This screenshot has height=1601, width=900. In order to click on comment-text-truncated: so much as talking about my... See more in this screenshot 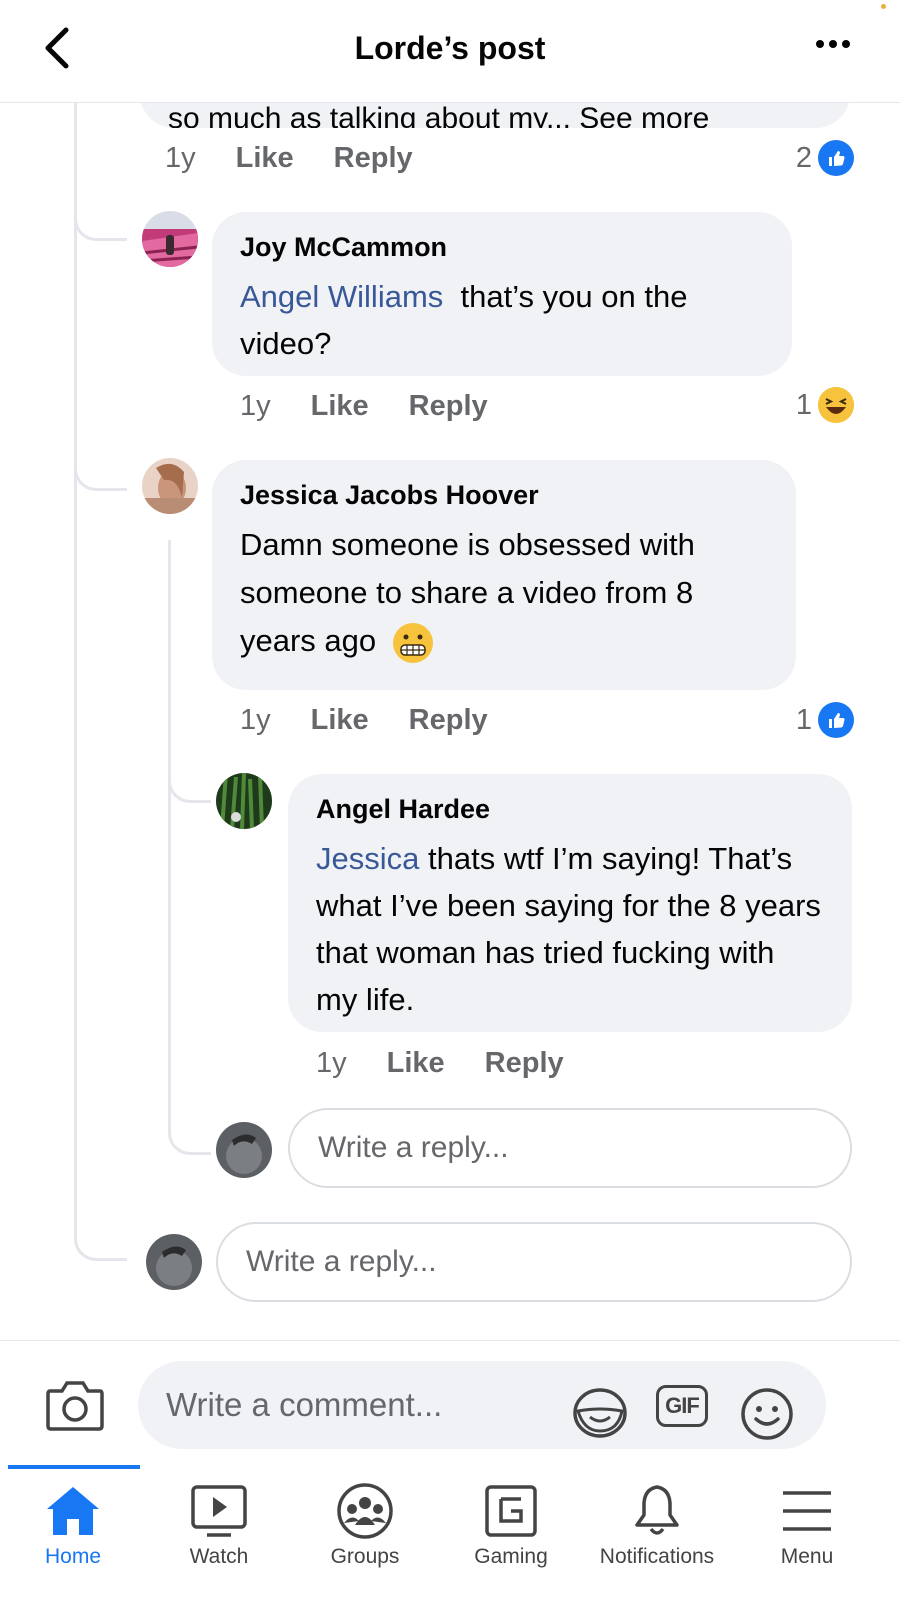, I will do `click(439, 115)`.